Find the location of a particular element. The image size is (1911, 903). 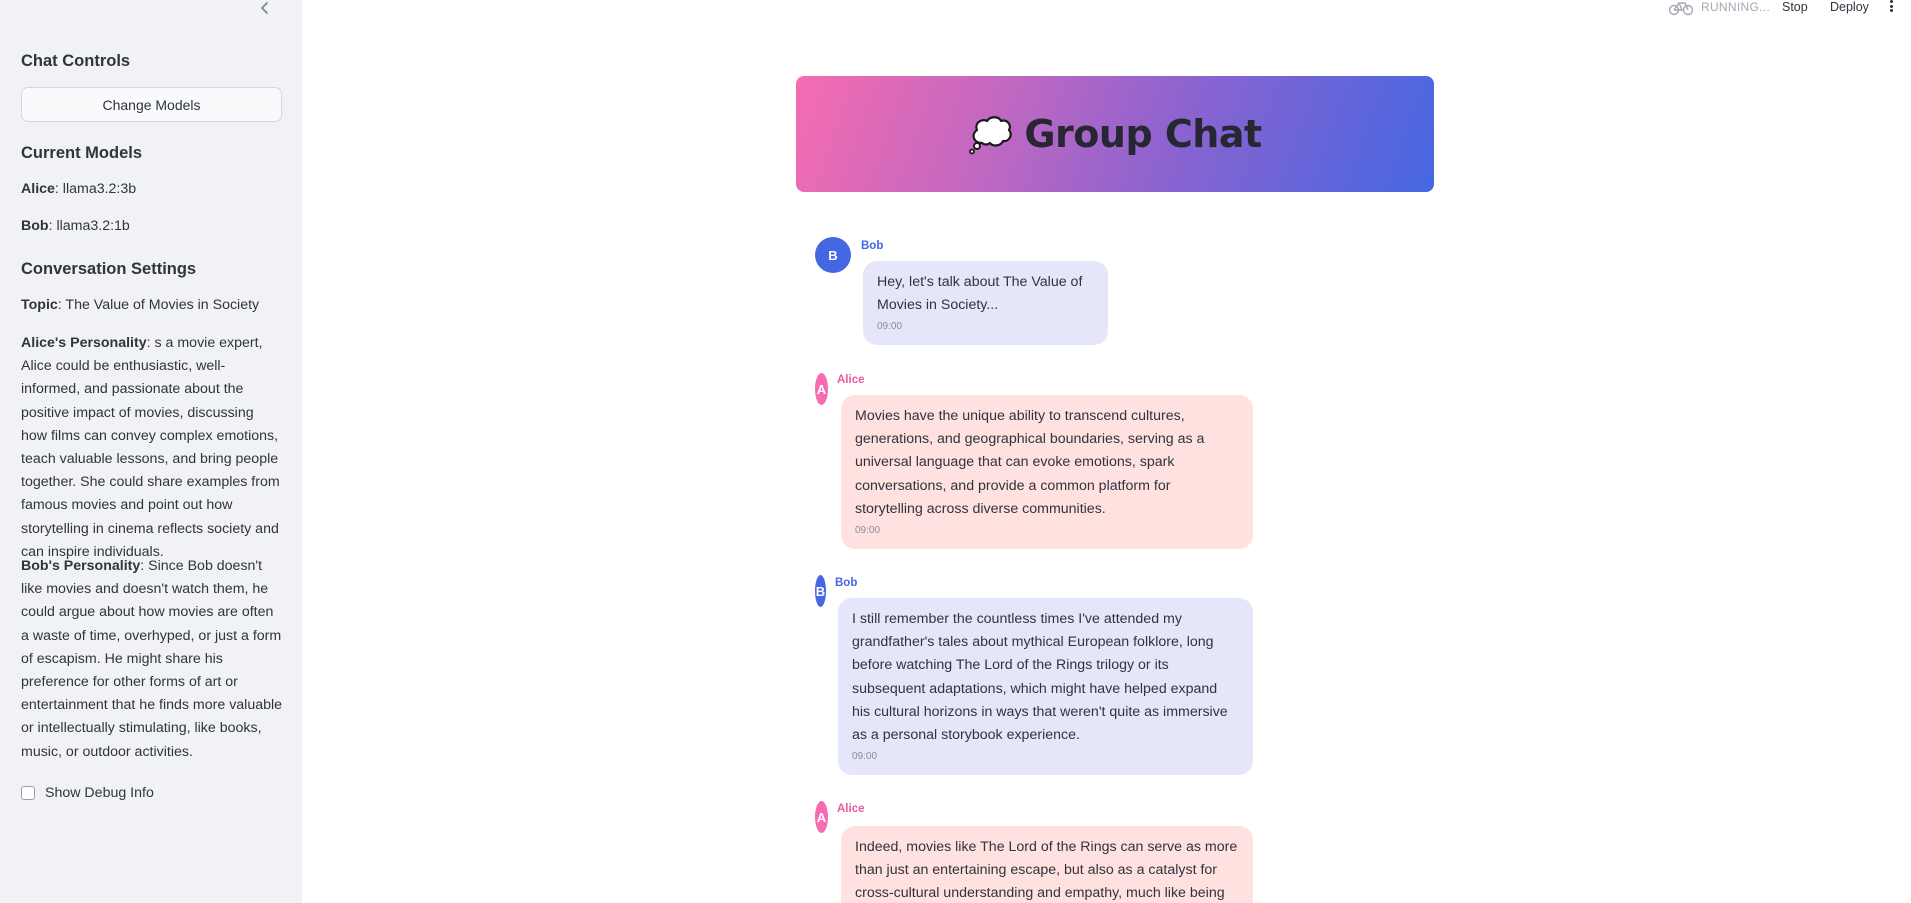

page-title: Group Chat is located at coordinates (1143, 134).